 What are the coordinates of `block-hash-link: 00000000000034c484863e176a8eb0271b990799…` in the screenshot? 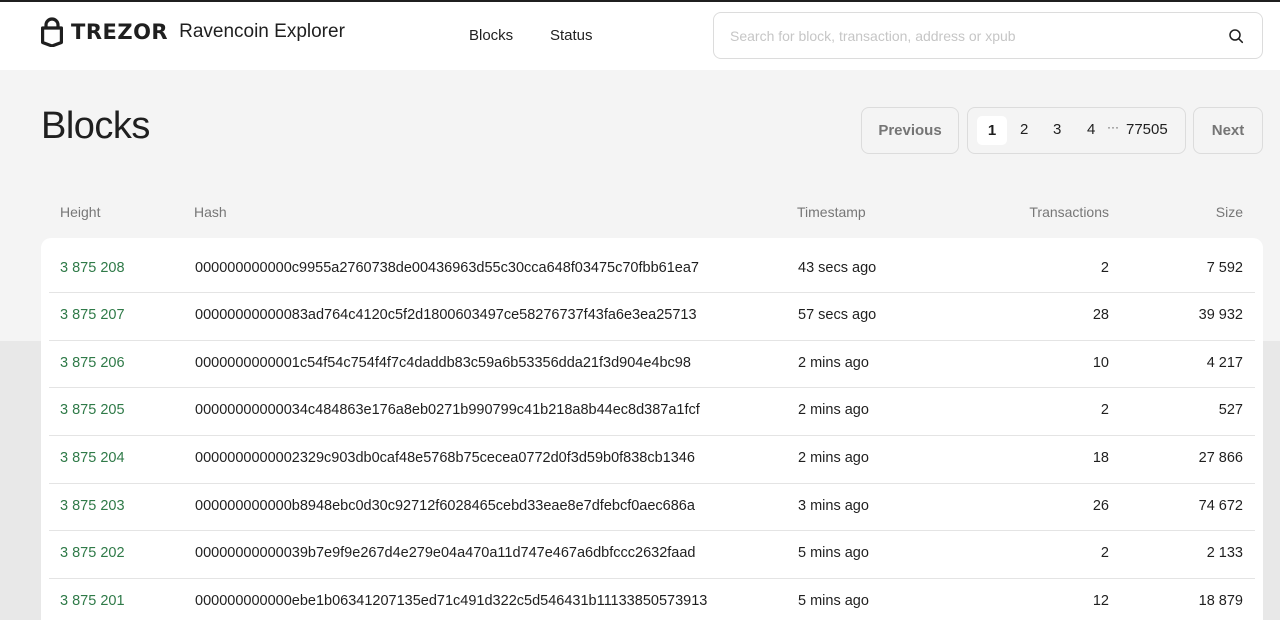 It's located at (447, 410).